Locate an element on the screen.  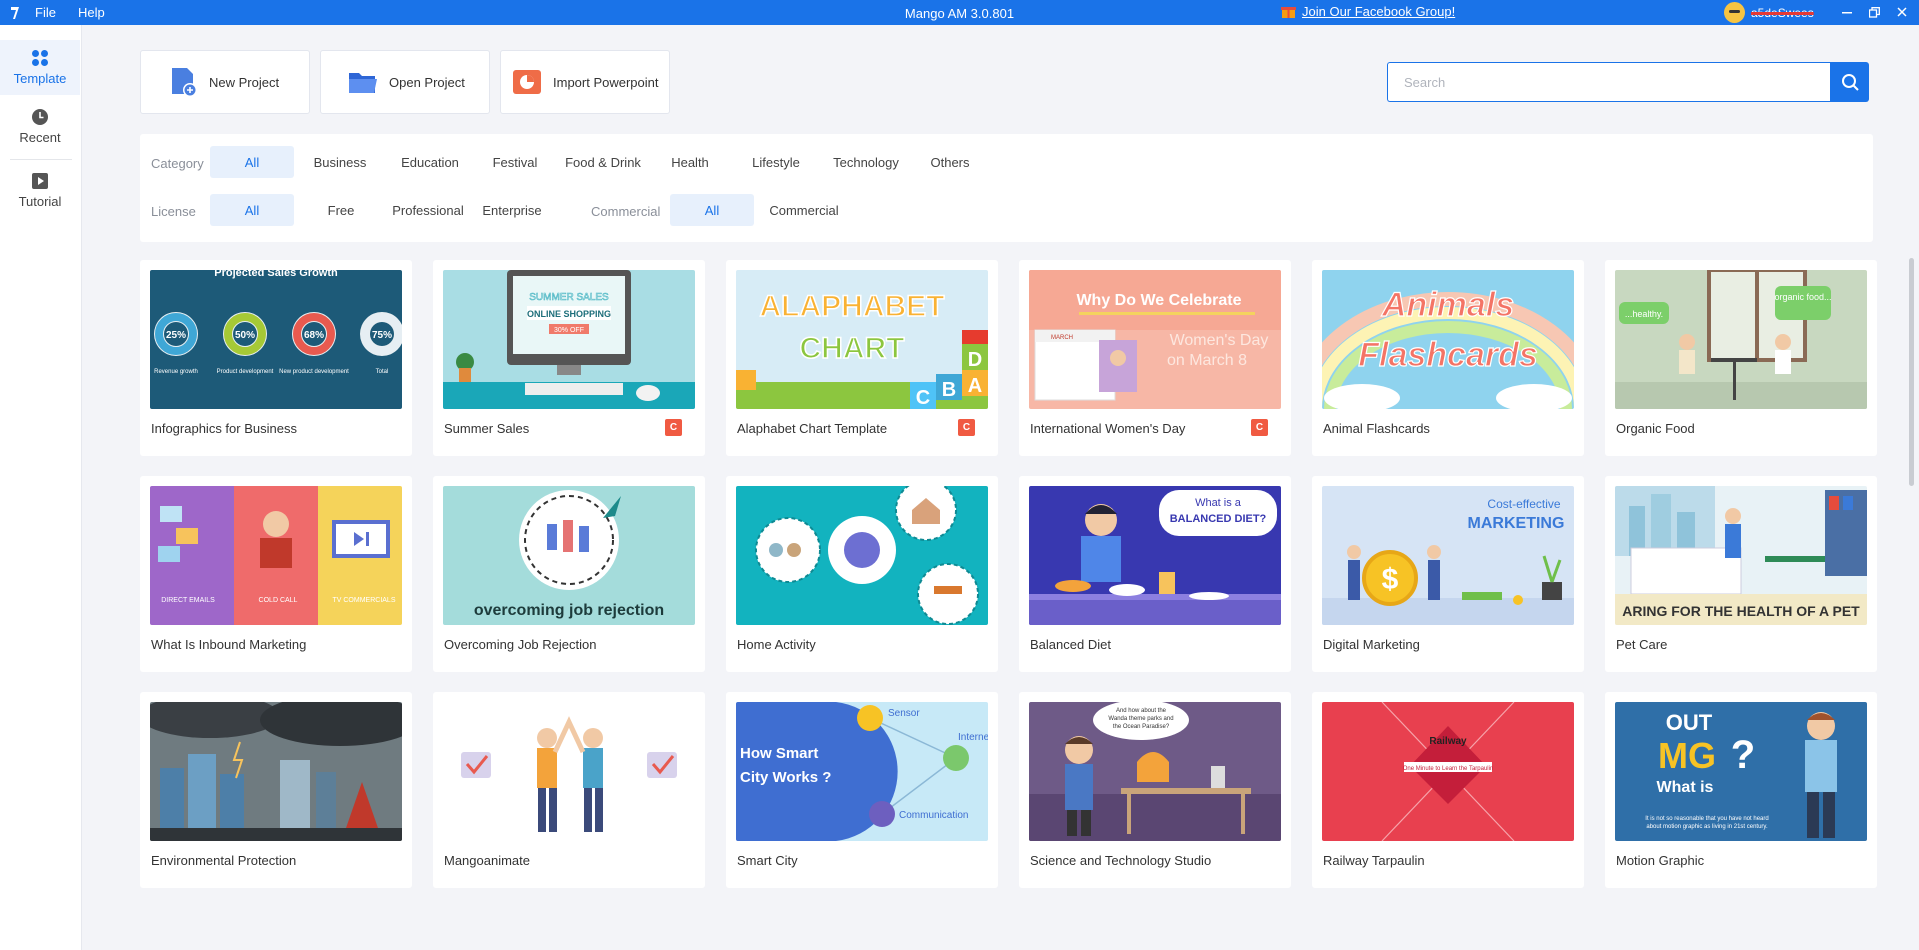
template-thumbnail: What is a BALANCED DIET? is located at coordinates (1155, 555).